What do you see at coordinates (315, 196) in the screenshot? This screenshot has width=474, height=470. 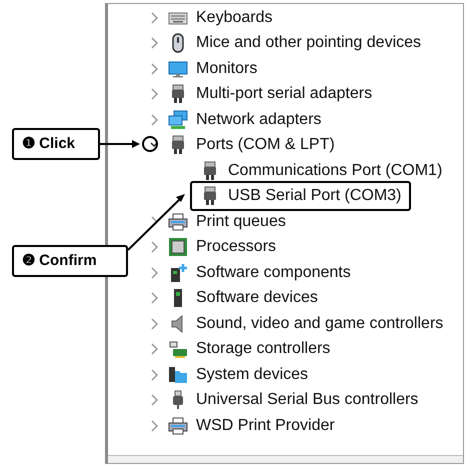 I see `tree-item-label: USB Serial Port (COM3)` at bounding box center [315, 196].